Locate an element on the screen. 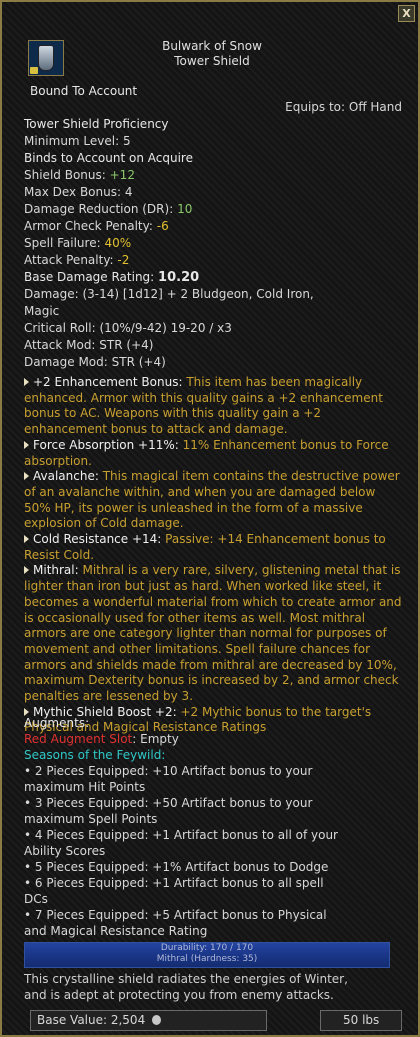  bound-status: Bound To Account is located at coordinates (84, 91).